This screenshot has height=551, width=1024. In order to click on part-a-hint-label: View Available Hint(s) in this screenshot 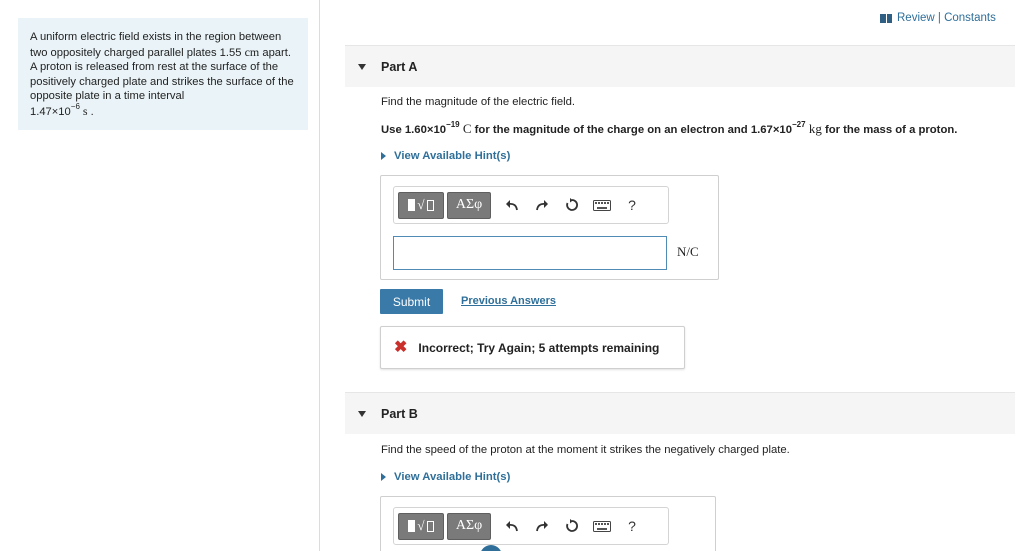, I will do `click(452, 156)`.